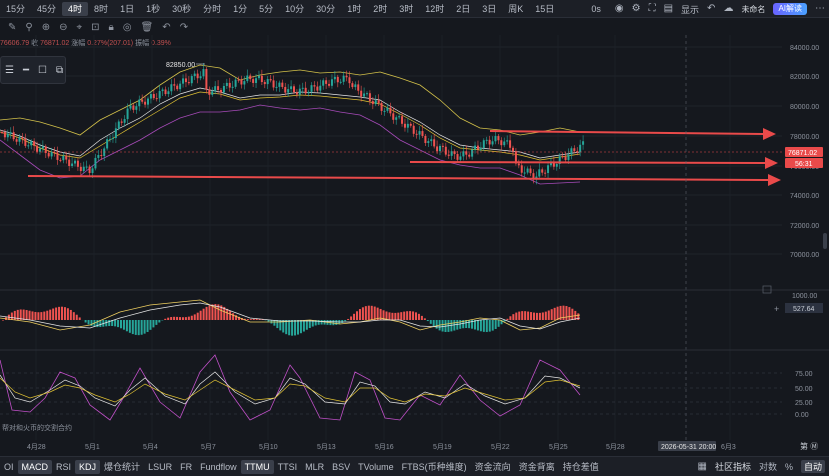  I want to click on indicator-tab-3: KDJ, so click(88, 466).